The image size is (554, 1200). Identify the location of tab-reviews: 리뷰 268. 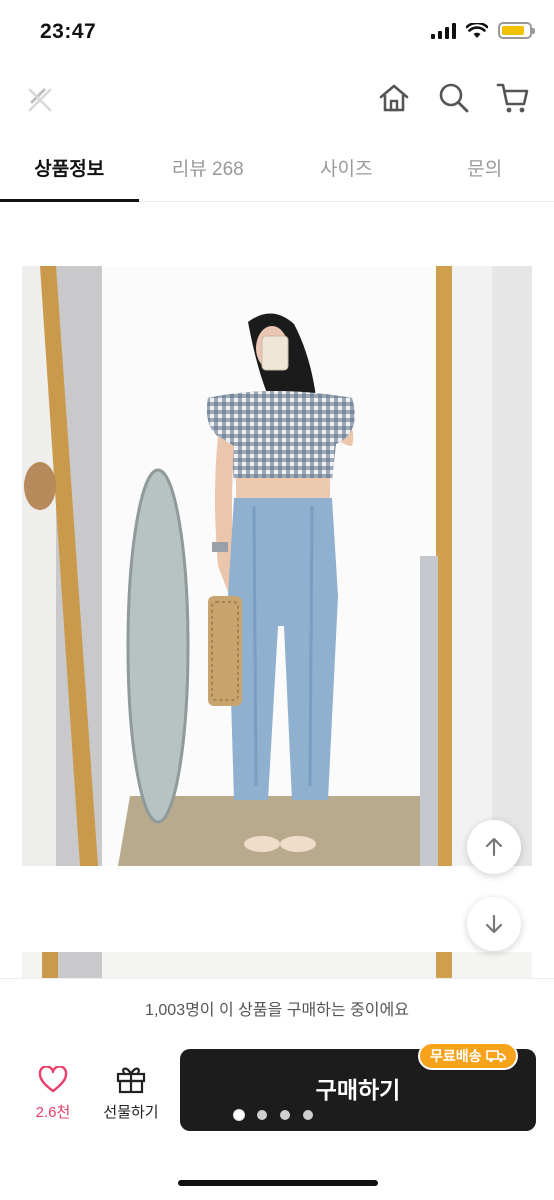
(208, 168).